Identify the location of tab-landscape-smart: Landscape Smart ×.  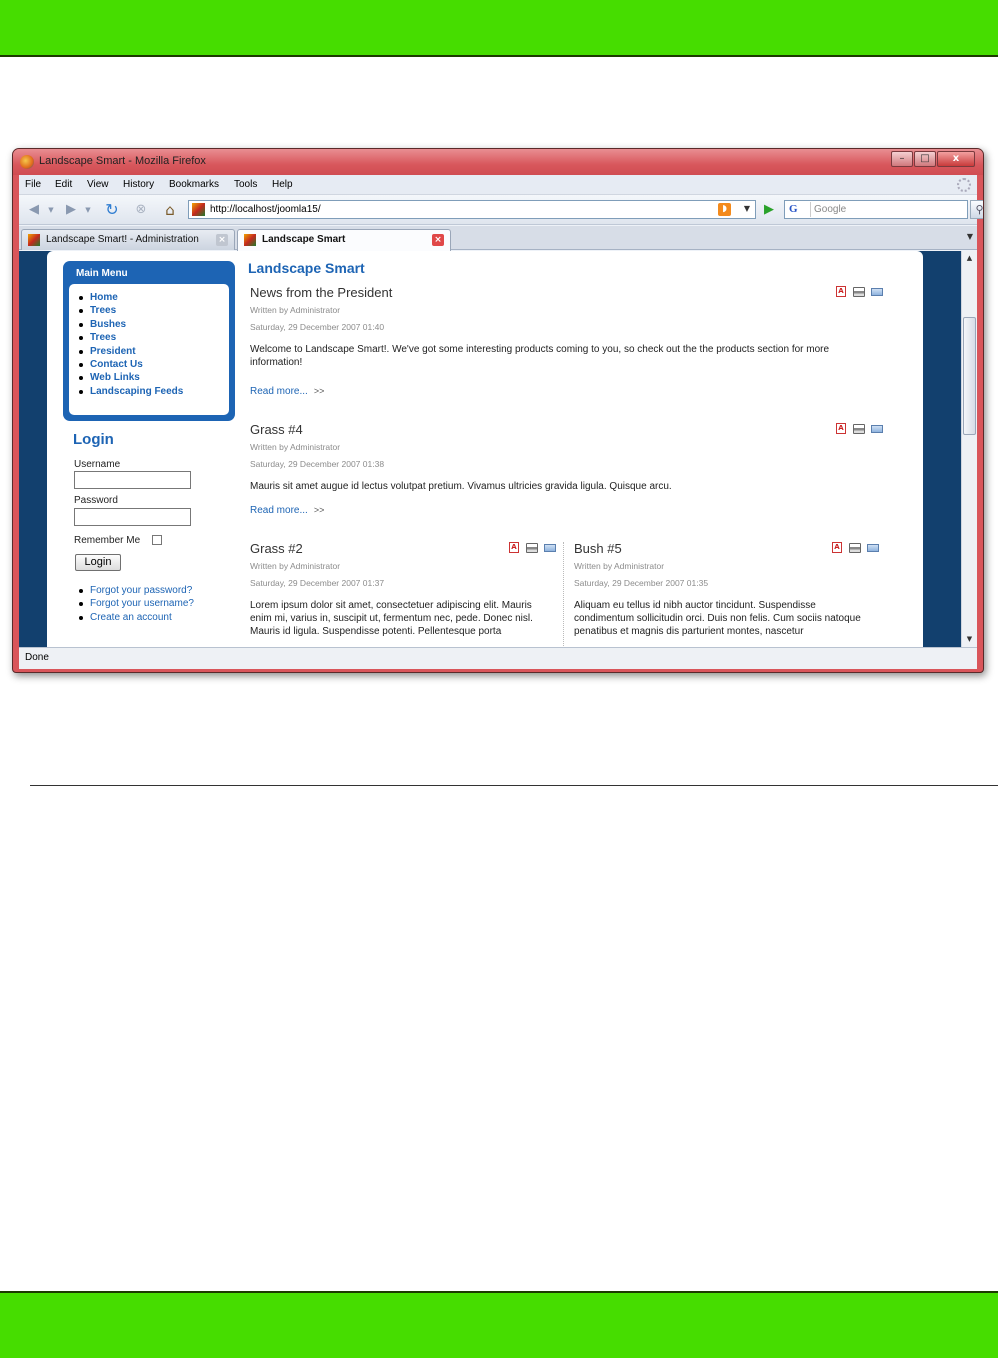
(344, 240).